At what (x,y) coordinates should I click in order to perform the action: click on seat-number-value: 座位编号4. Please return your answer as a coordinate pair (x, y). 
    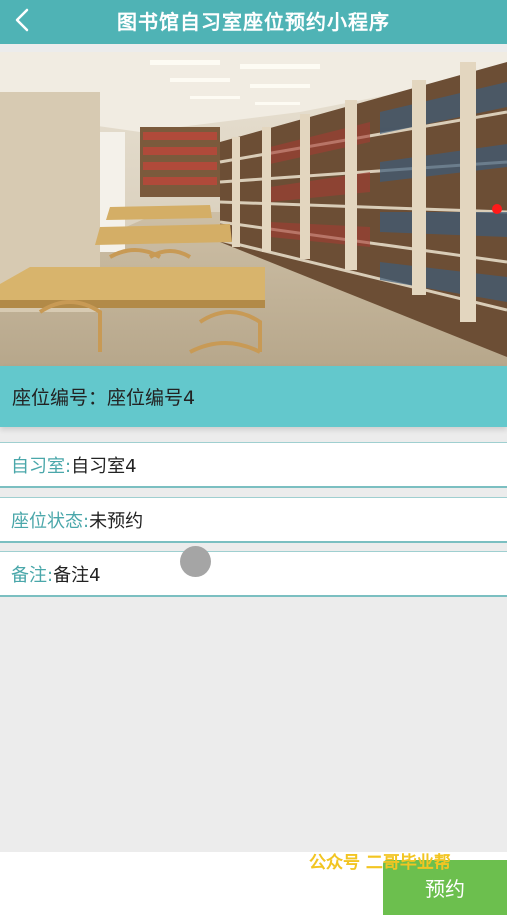
    Looking at the image, I should click on (151, 398).